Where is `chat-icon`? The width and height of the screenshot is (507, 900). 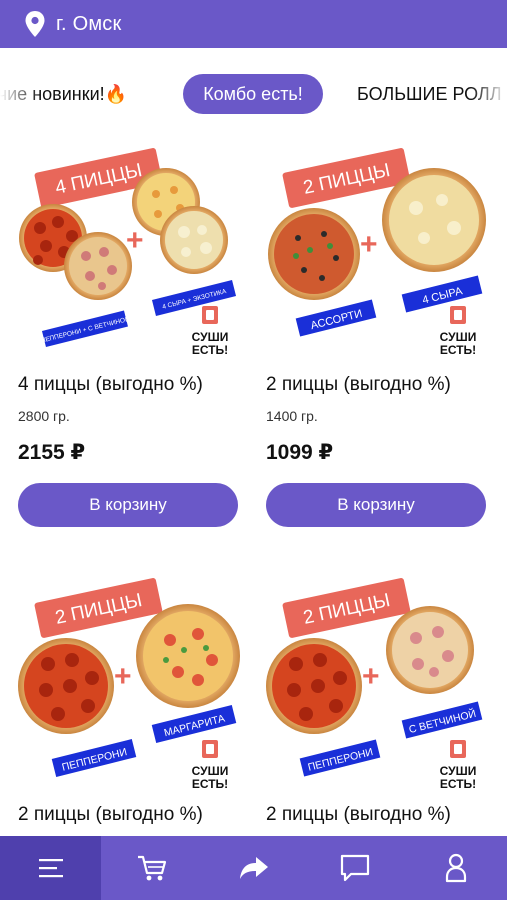
chat-icon is located at coordinates (355, 868).